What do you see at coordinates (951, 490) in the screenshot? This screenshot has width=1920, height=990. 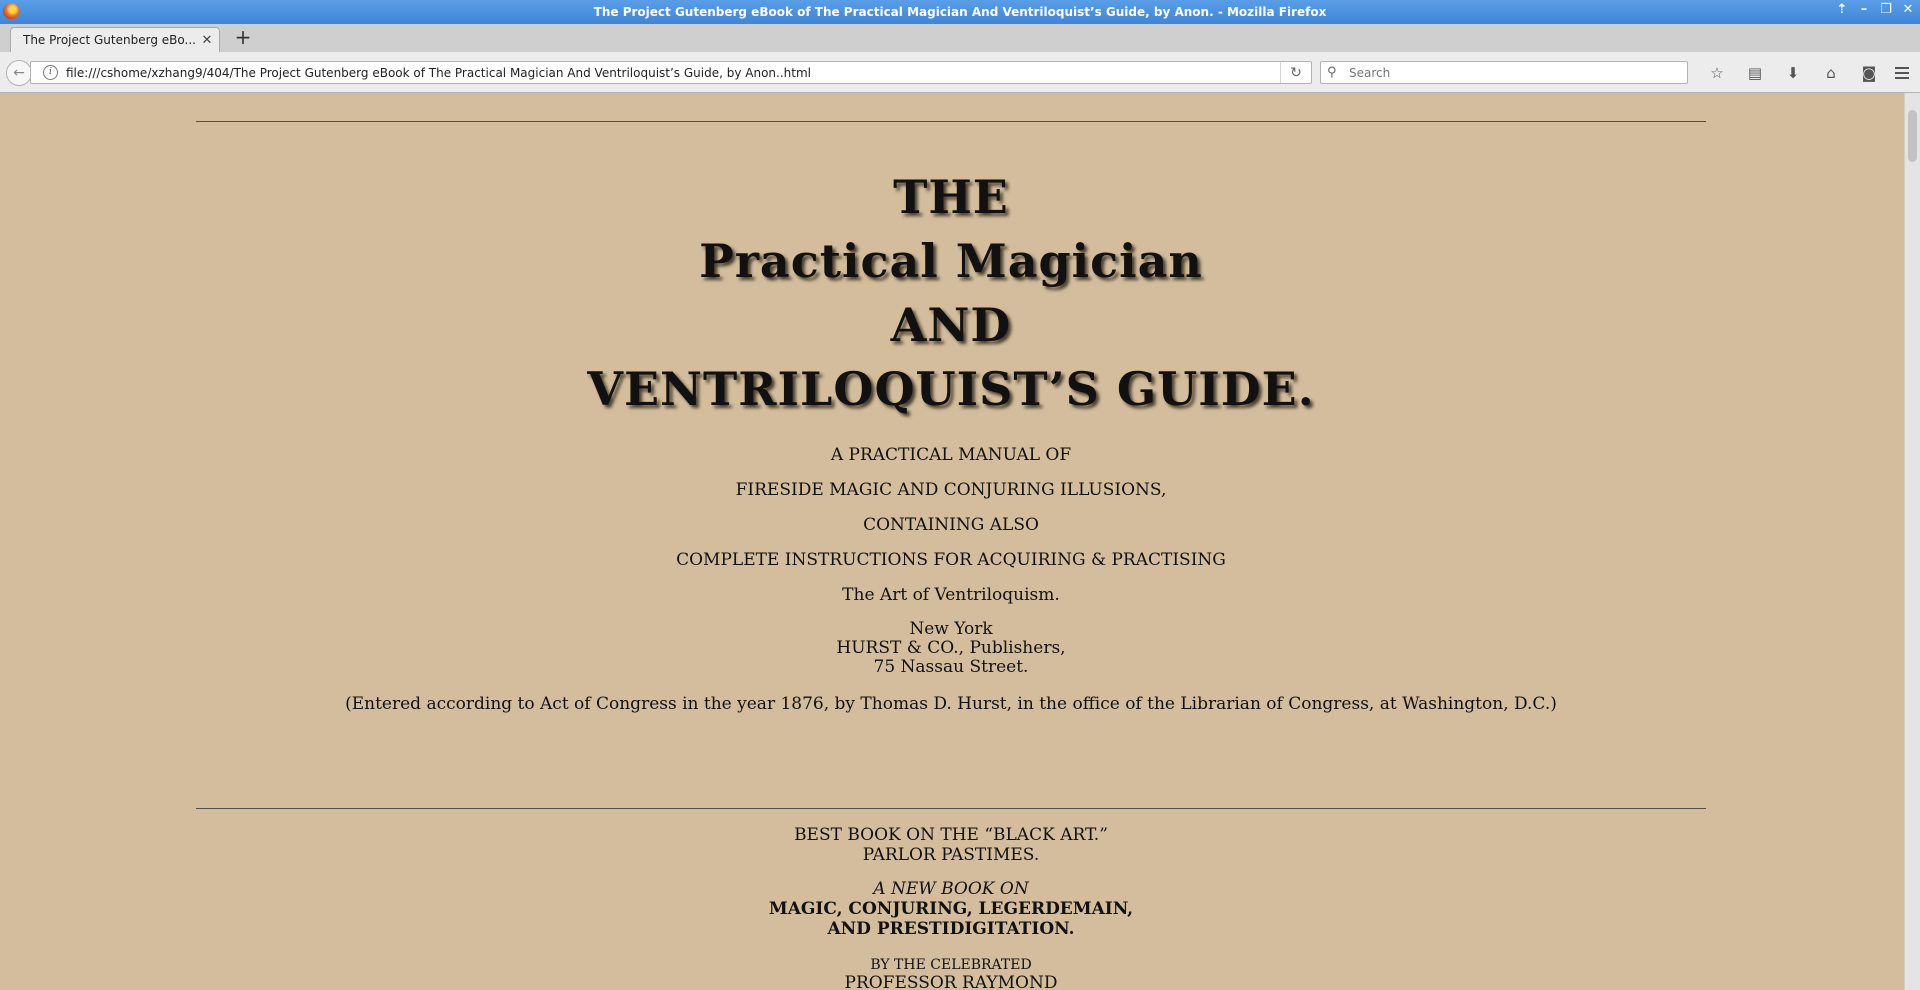 I see `subtitle-2: FIRESIDE MAGIC AND CONJURING ILLUSIONS,` at bounding box center [951, 490].